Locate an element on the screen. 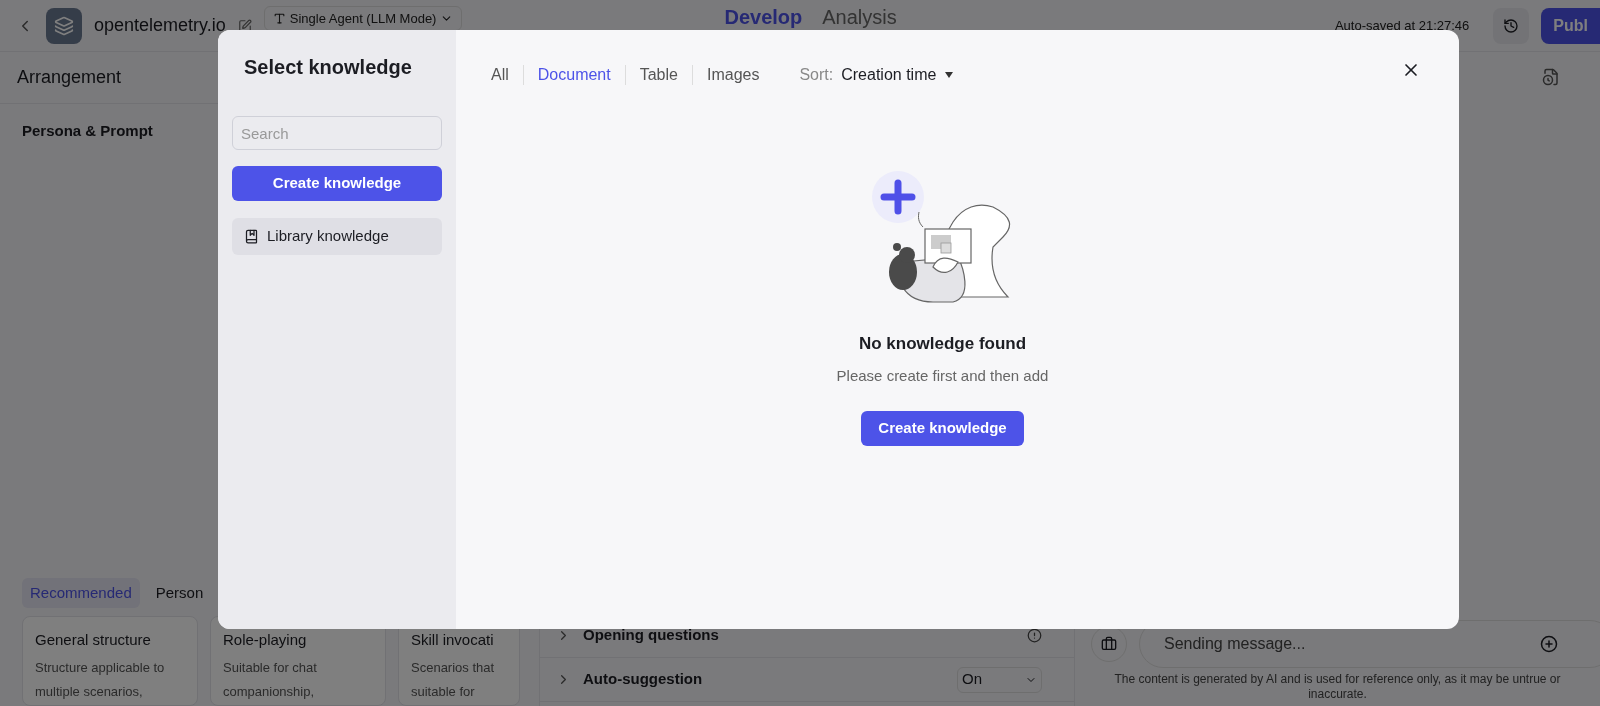 The image size is (1600, 706). project-name: opentelemetry.io is located at coordinates (160, 25).